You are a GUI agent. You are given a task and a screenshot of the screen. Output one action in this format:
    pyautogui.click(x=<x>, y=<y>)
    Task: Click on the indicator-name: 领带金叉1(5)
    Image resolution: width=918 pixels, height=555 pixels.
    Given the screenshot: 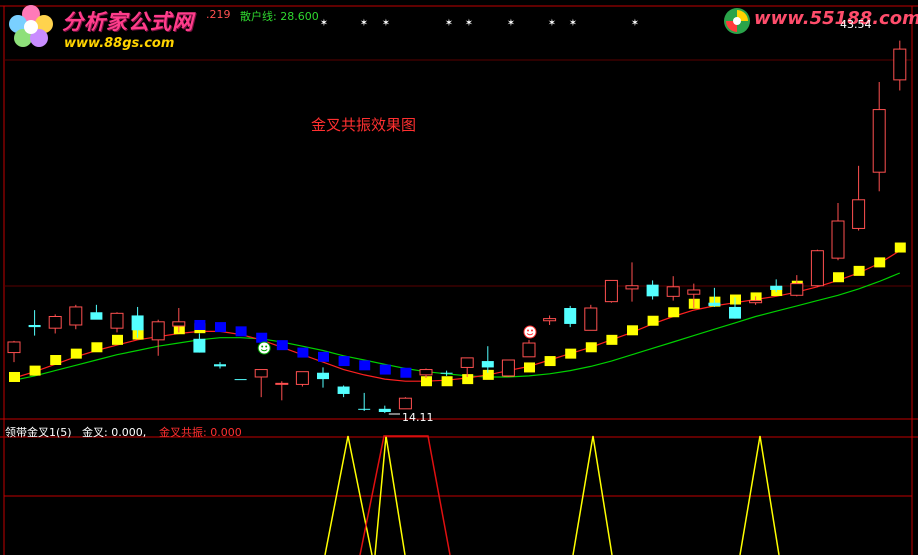 What is the action you would take?
    pyautogui.click(x=38, y=432)
    